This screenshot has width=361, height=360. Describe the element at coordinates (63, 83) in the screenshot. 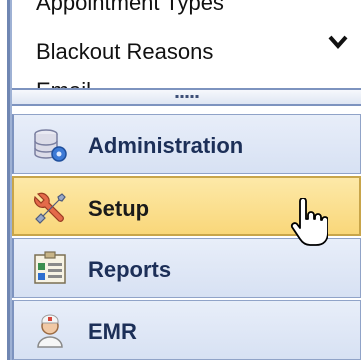

I see `list-item-email: Email` at that location.